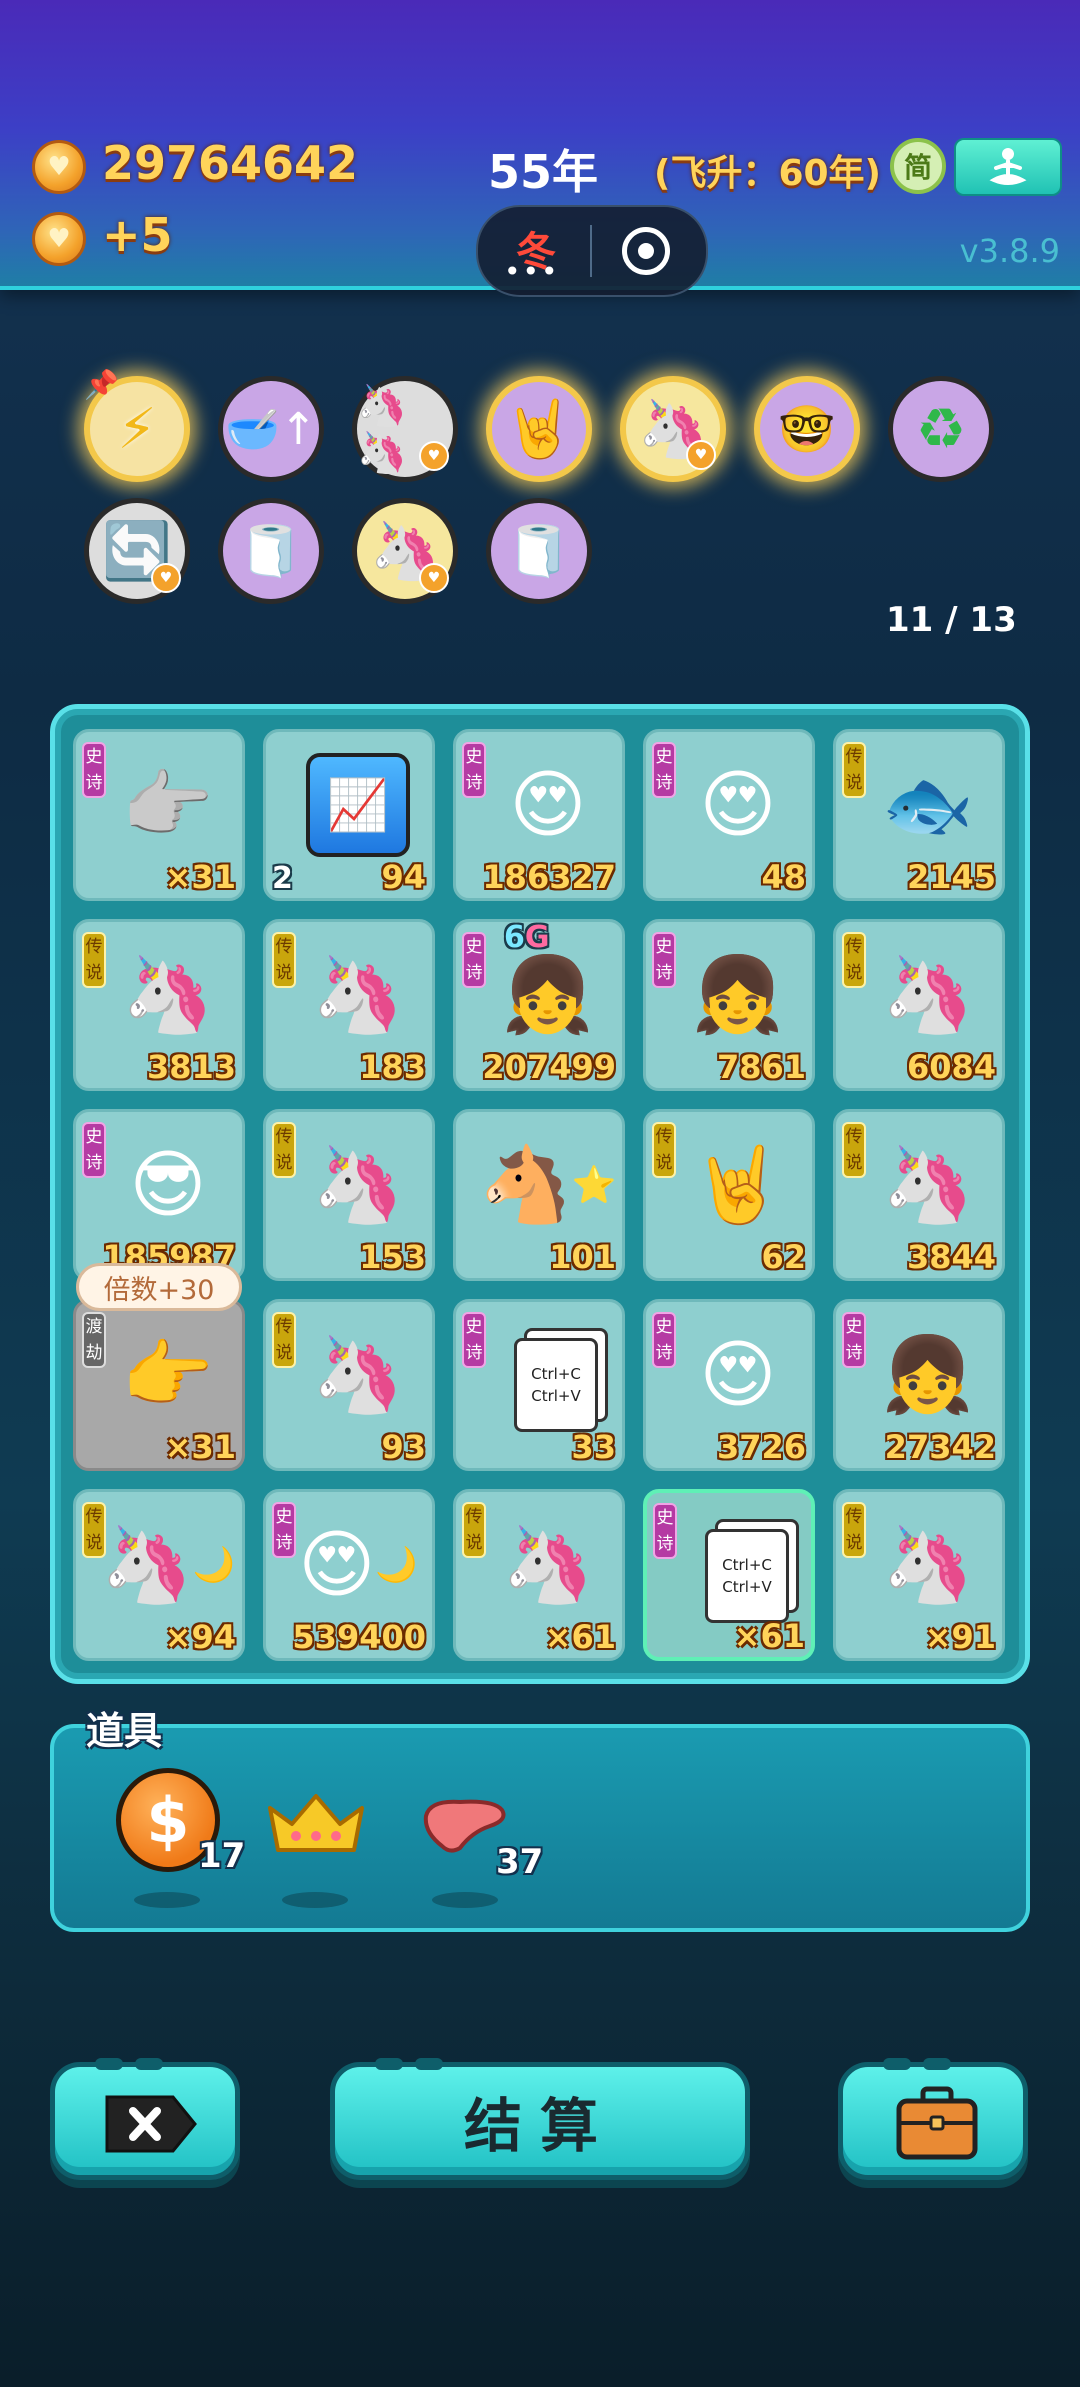  I want to click on board-cell: 传说 🦄 🌙 ×94, so click(159, 1575).